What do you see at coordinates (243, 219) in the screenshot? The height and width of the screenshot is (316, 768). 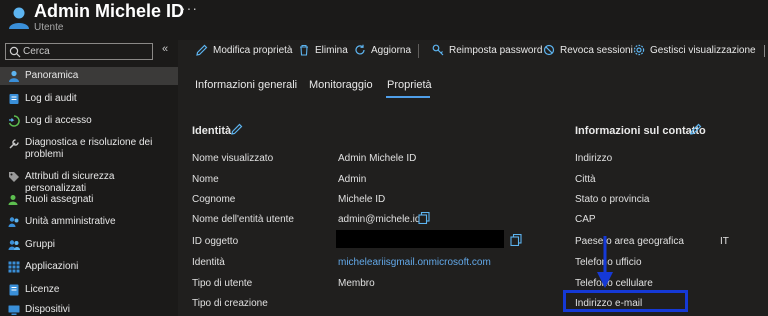 I see `identity-label: Nome dell'entità utente` at bounding box center [243, 219].